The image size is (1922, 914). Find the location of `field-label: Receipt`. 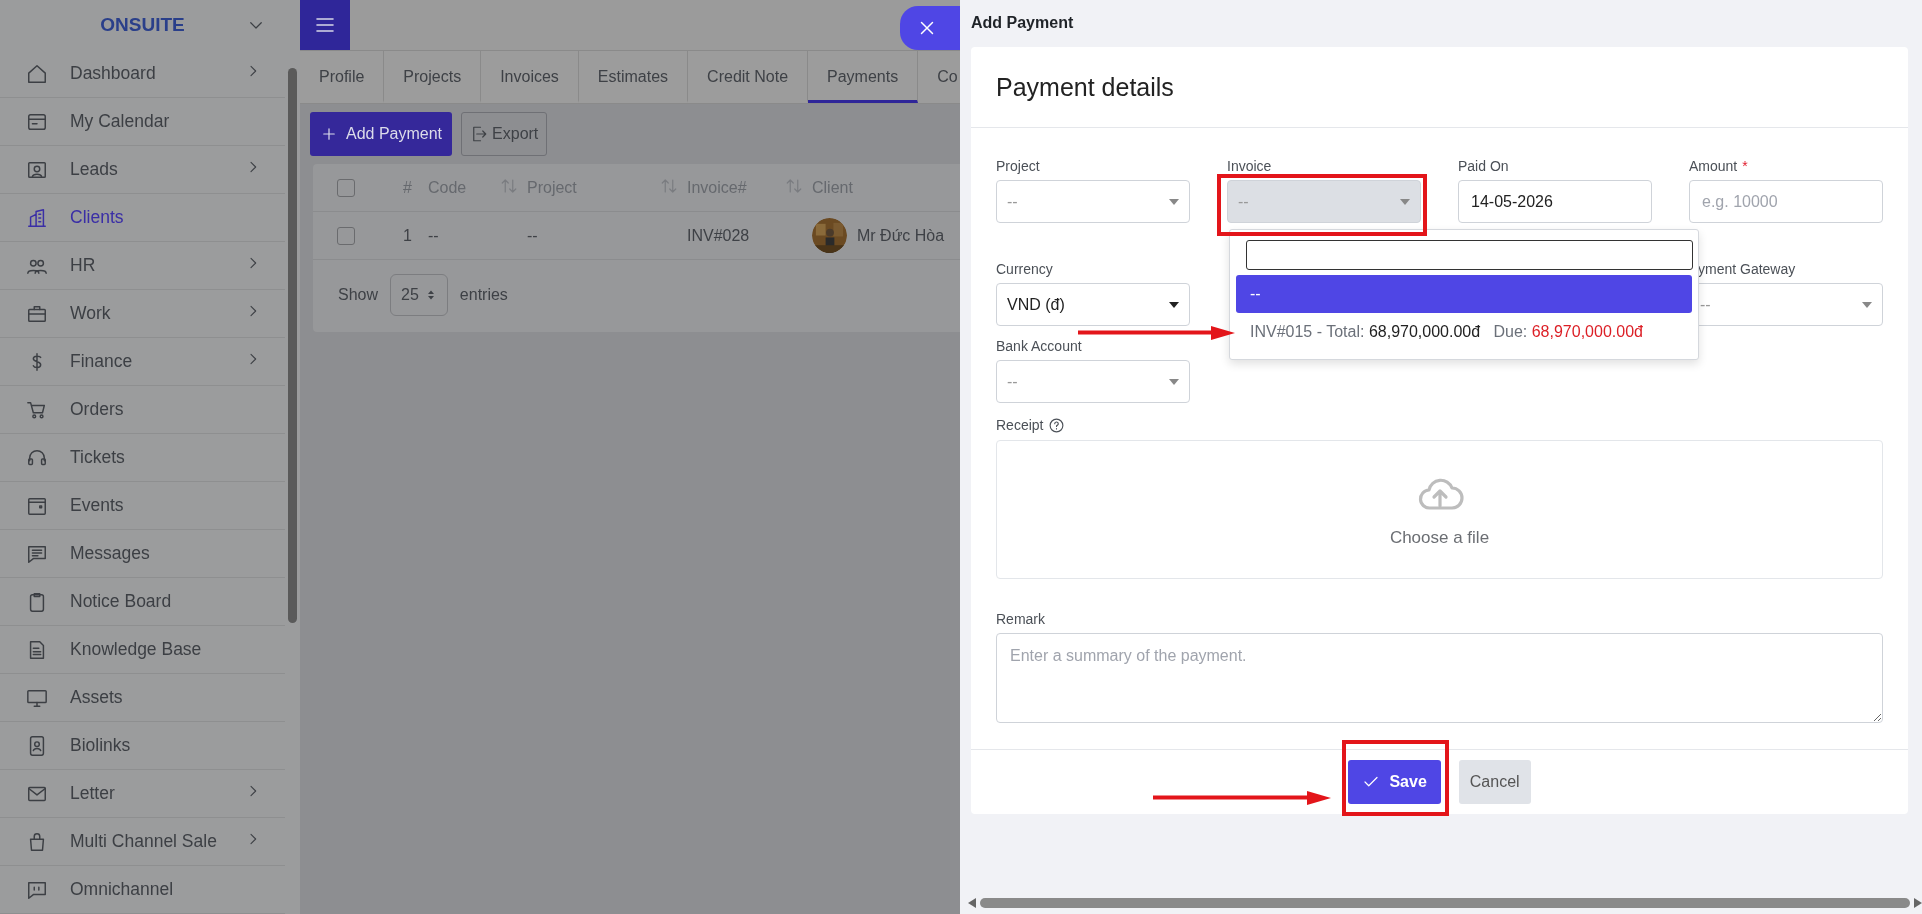

field-label: Receipt is located at coordinates (1020, 425).